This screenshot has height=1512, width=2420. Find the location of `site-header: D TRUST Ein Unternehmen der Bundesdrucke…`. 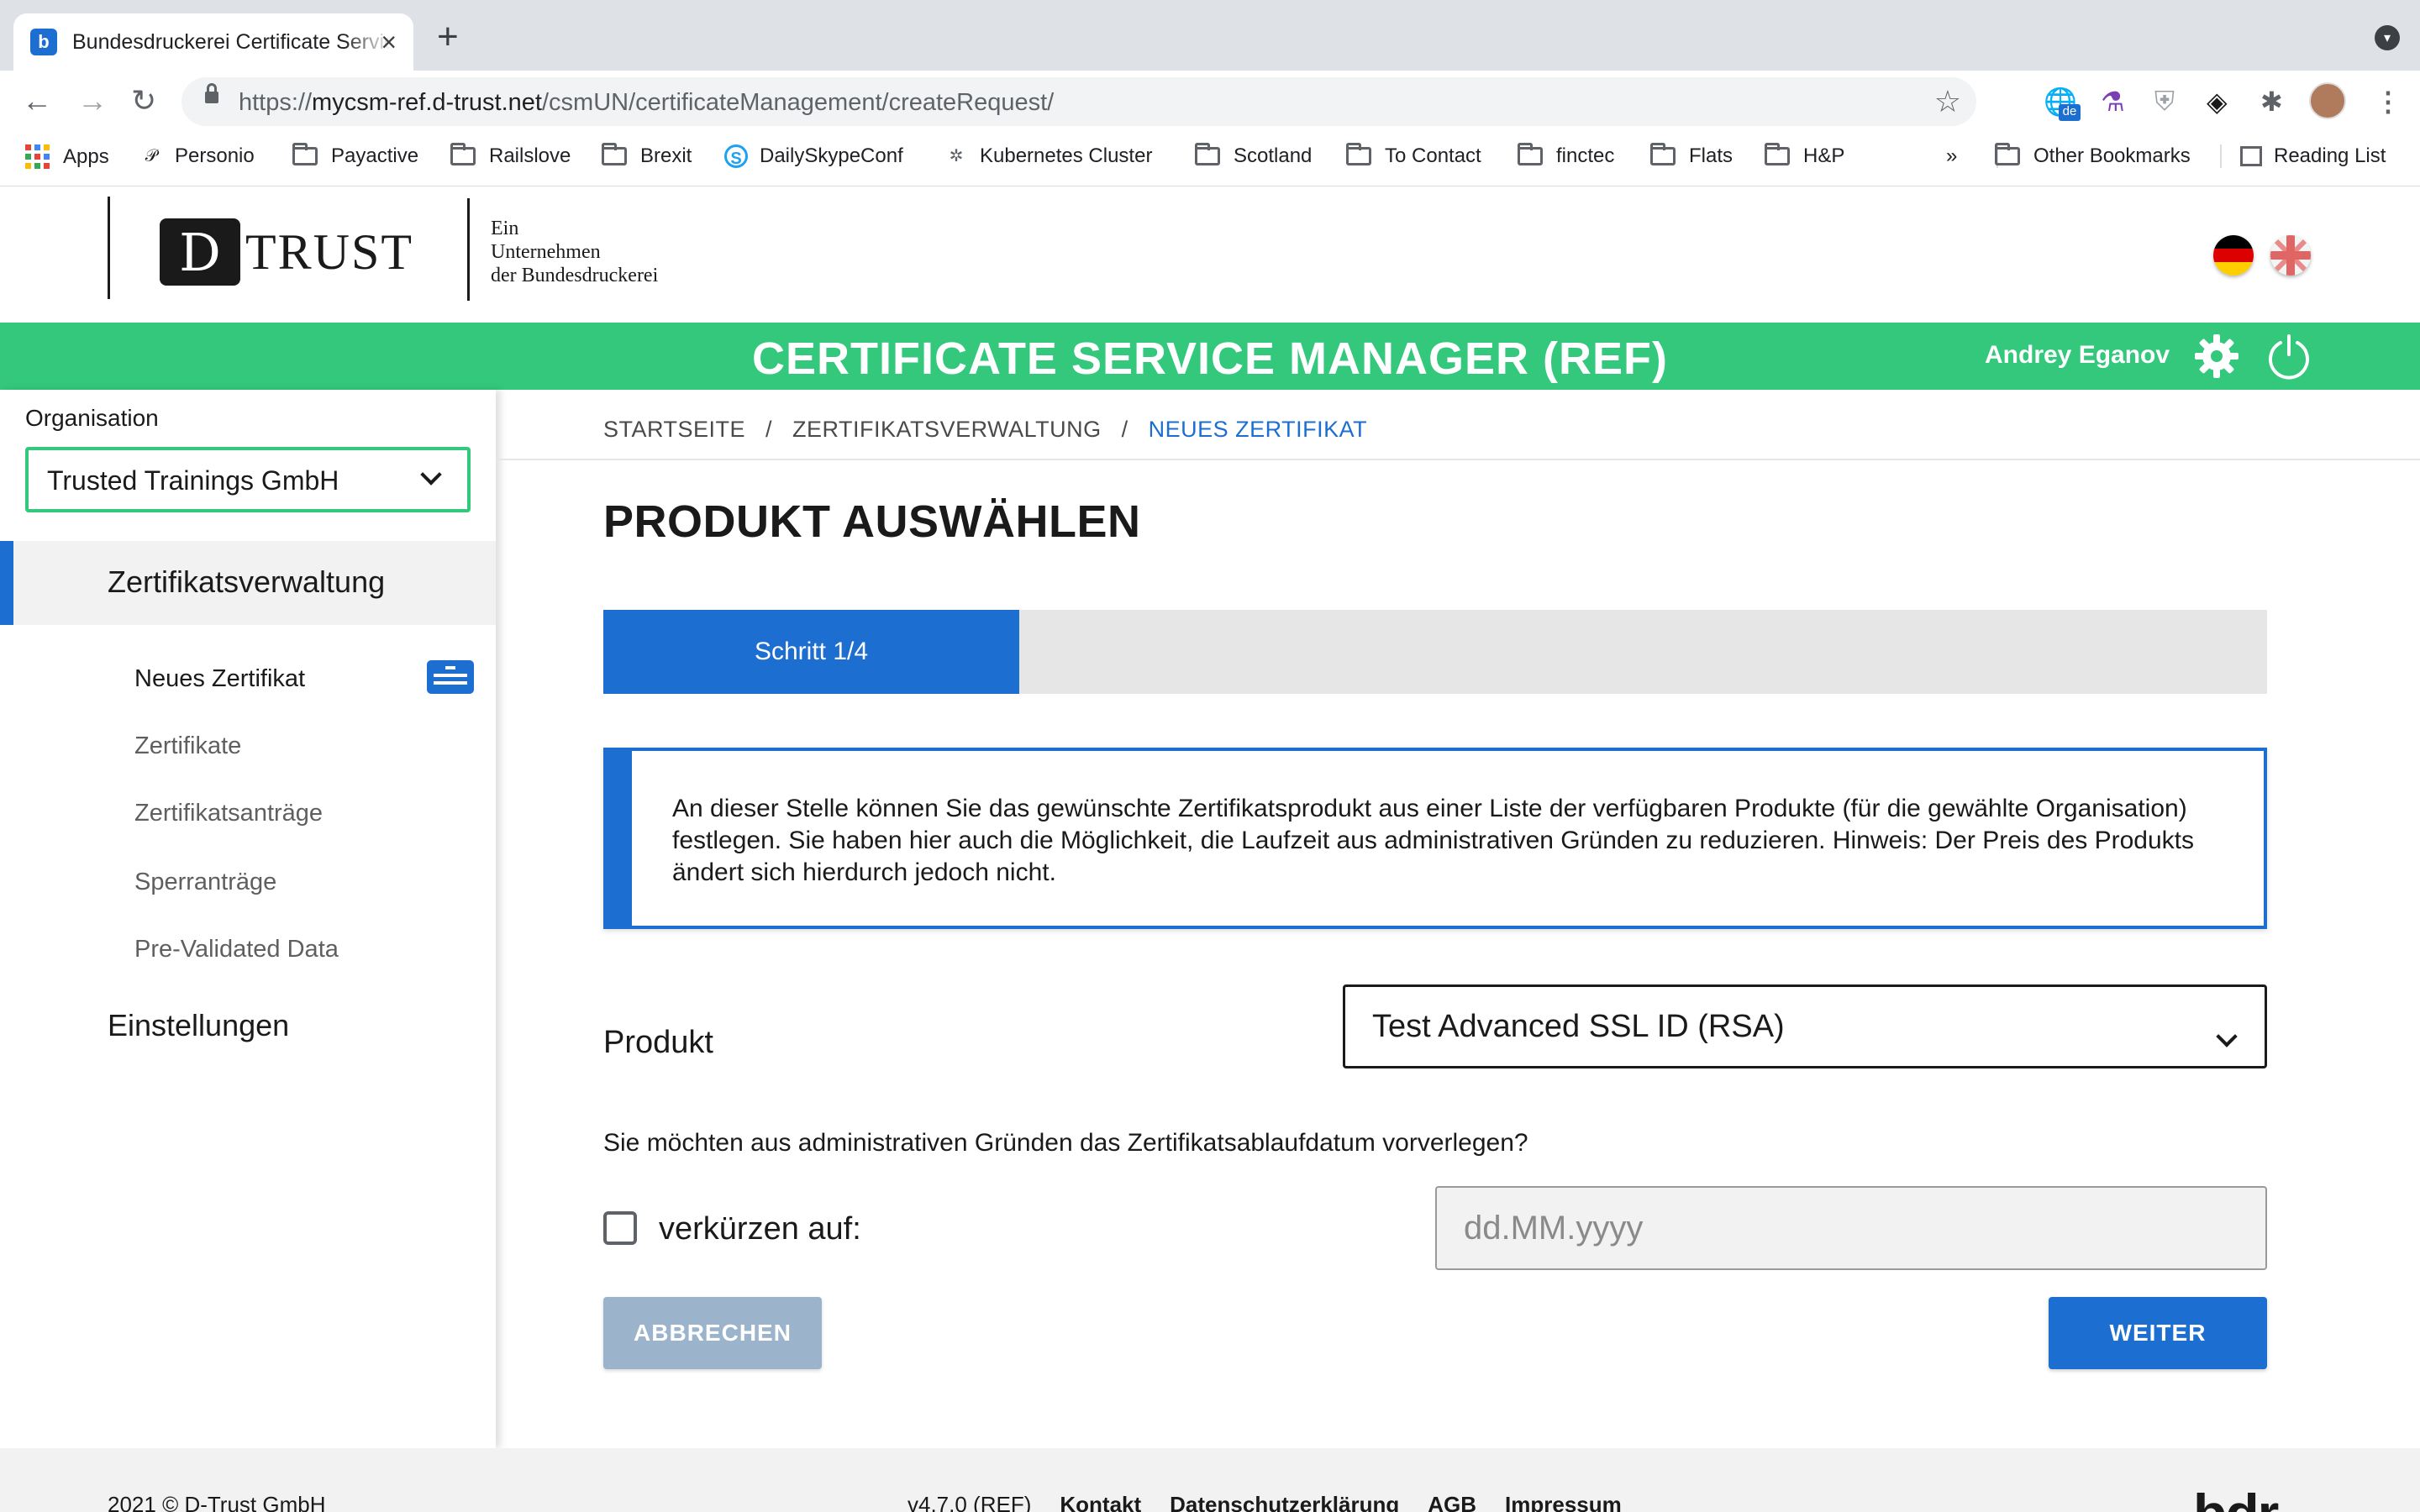

site-header: D TRUST Ein Unternehmen der Bundesdrucke… is located at coordinates (1210, 254).